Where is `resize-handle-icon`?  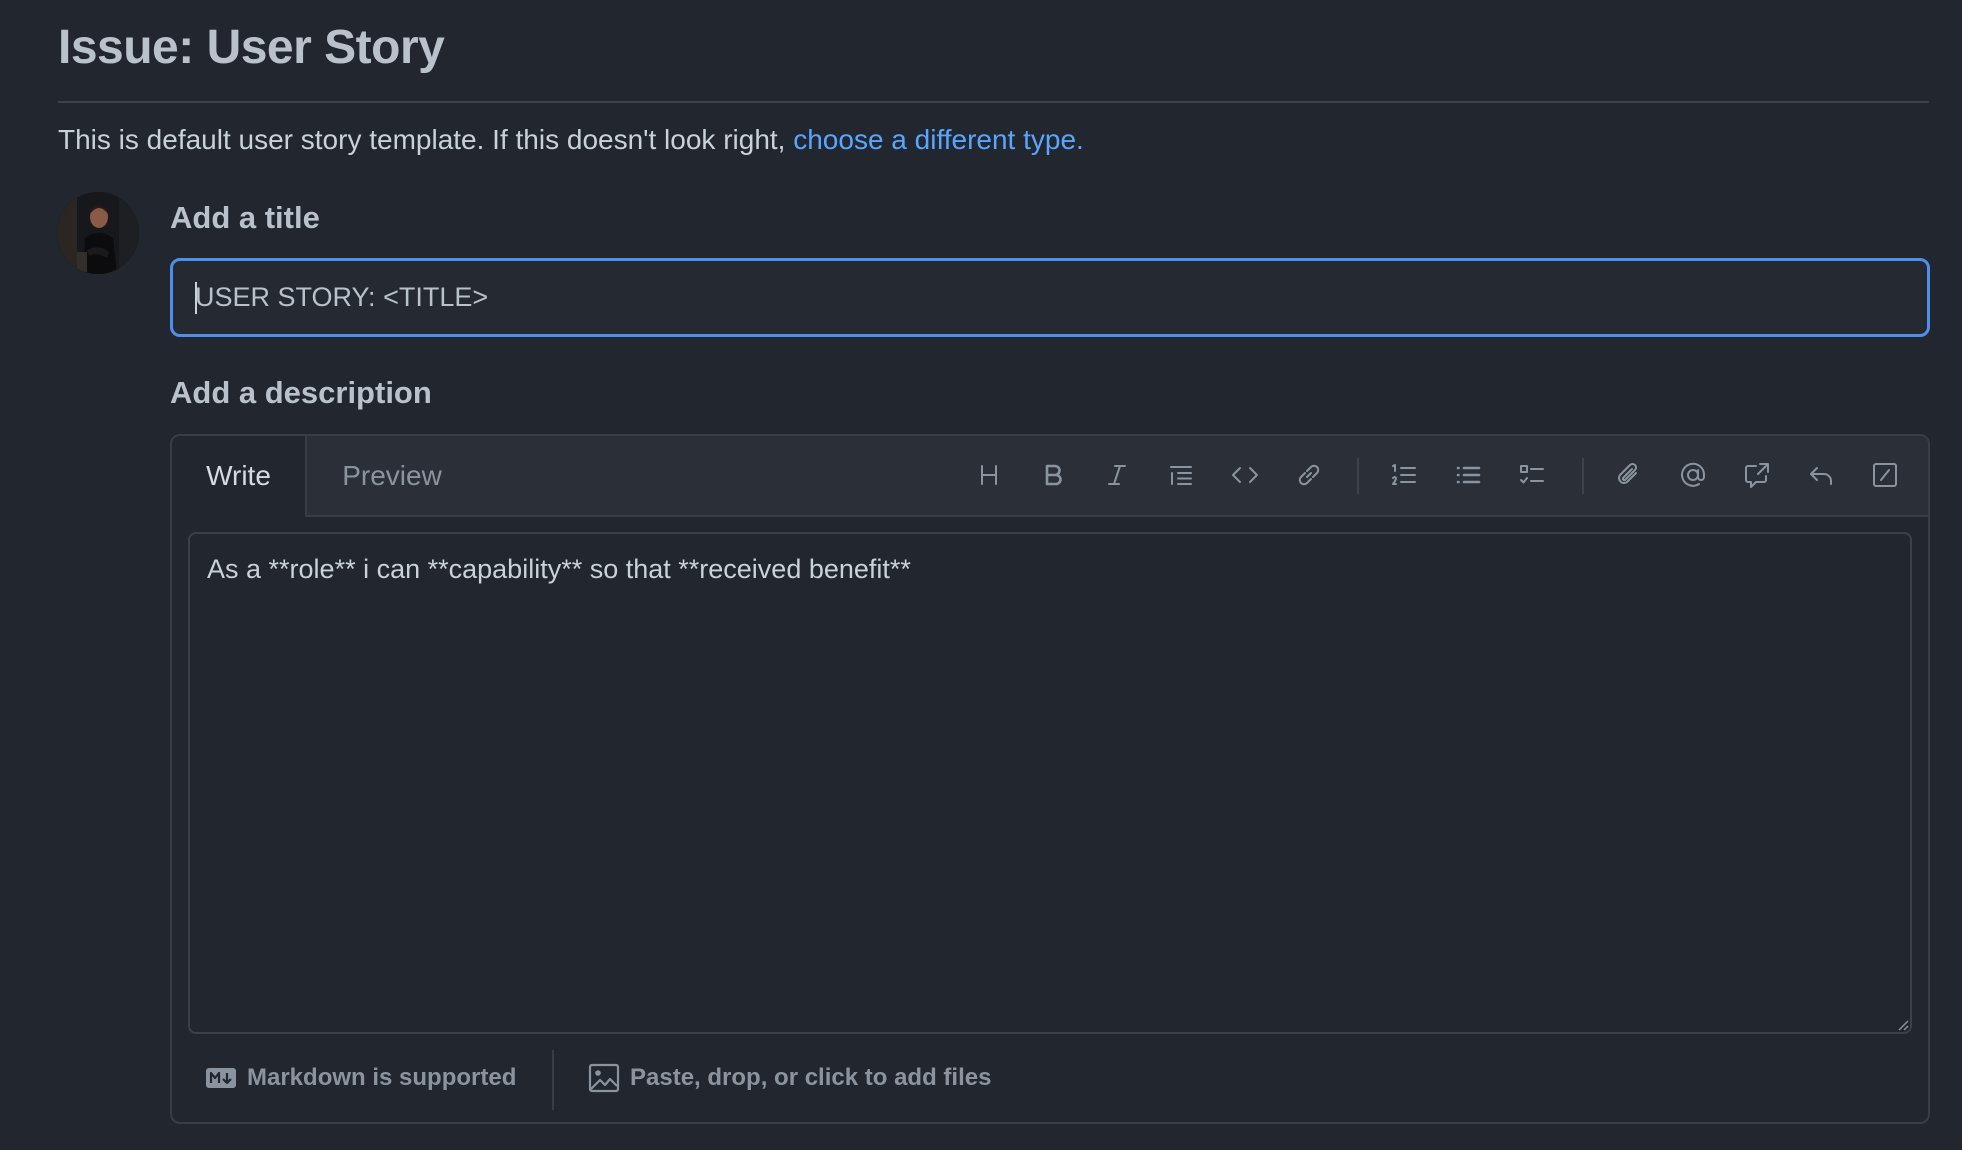
resize-handle-icon is located at coordinates (1903, 1025).